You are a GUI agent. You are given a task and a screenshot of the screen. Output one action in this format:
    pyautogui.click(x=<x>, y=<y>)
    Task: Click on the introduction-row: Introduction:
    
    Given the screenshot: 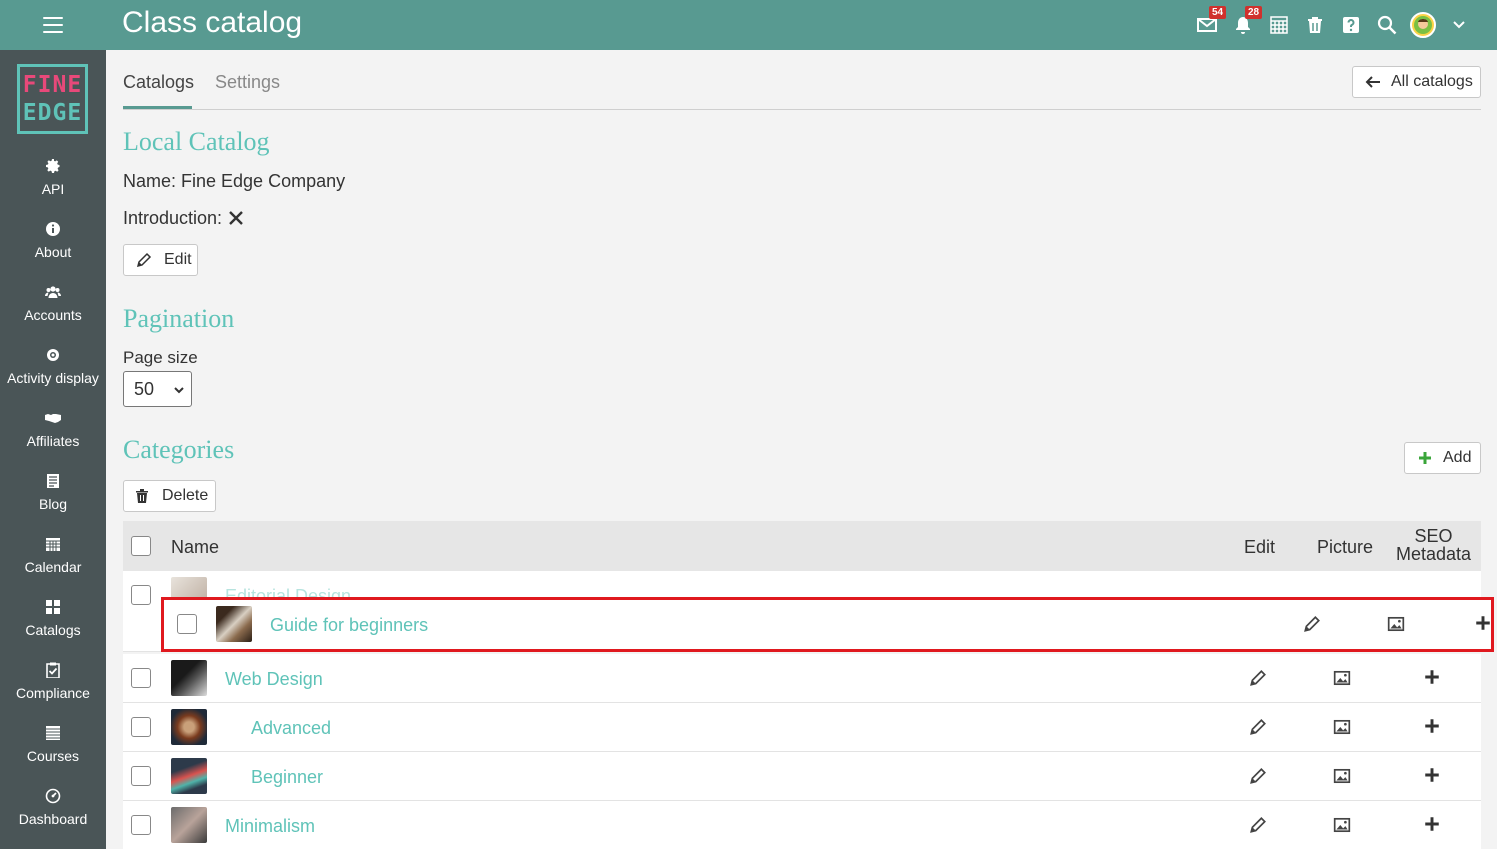 What is the action you would take?
    pyautogui.click(x=183, y=219)
    